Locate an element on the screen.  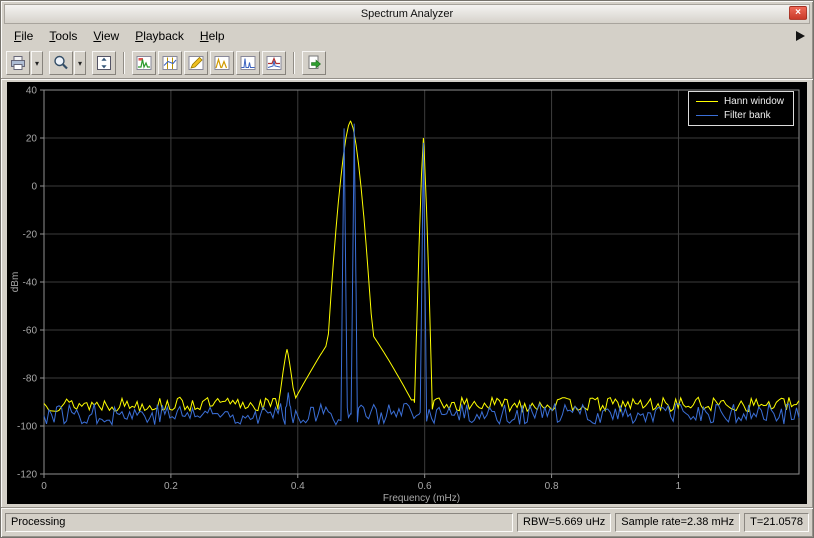
peak-finder-icon is located at coordinates (222, 63).